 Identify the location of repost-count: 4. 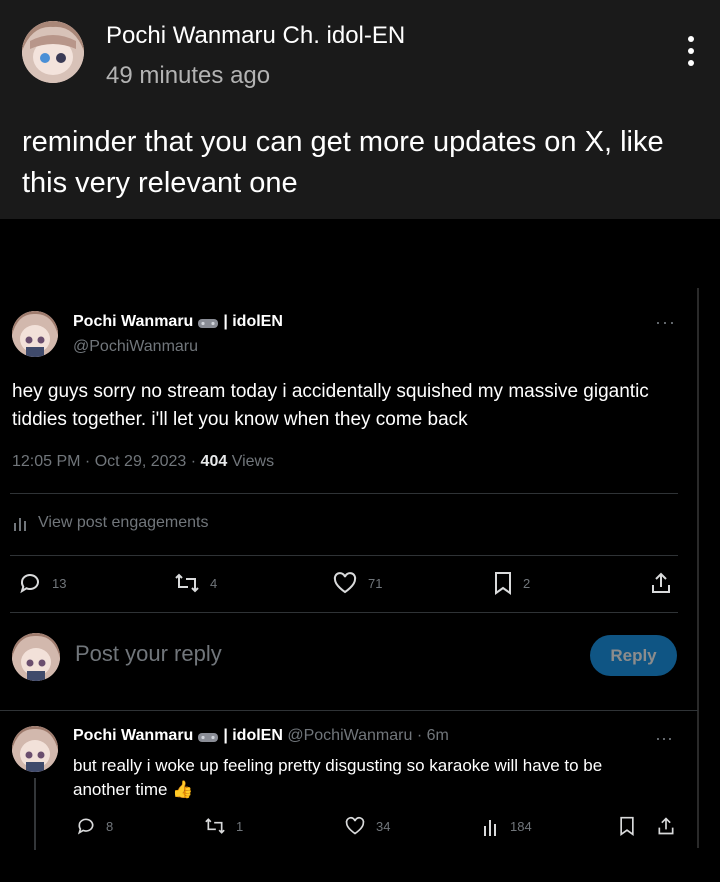
(214, 583).